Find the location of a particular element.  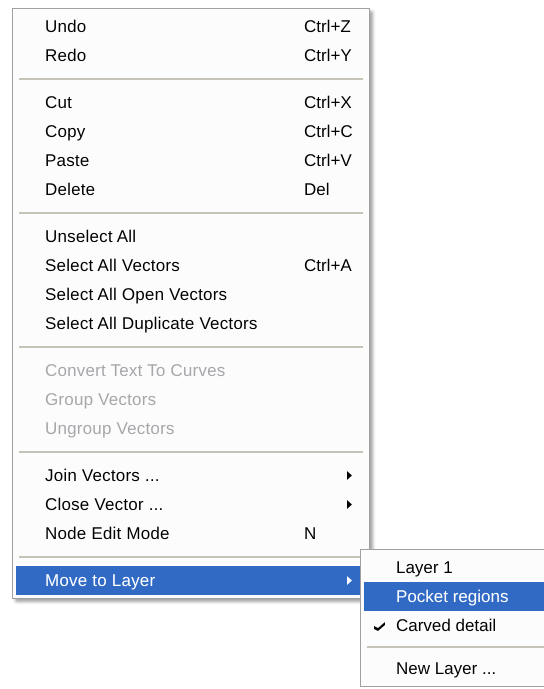

menu-item: Unselect All is located at coordinates (191, 236).